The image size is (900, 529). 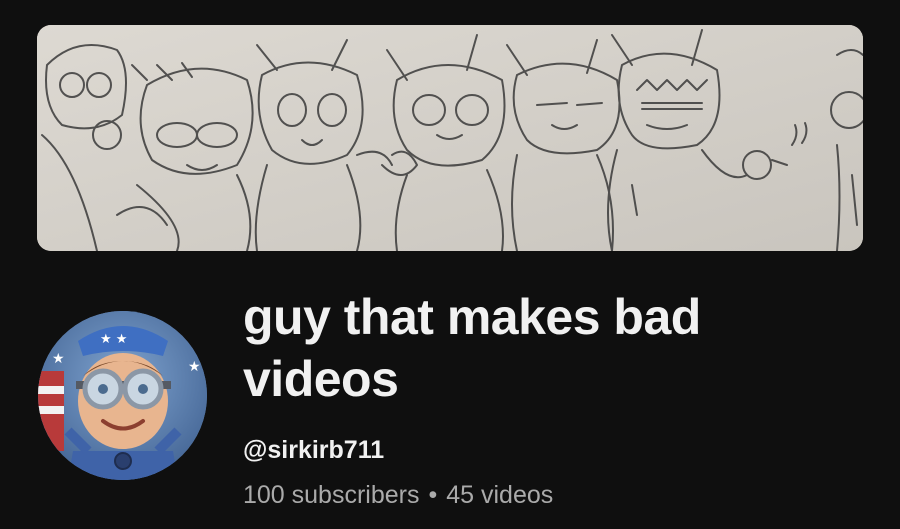 What do you see at coordinates (500, 495) in the screenshot?
I see `video-count: 45 videos` at bounding box center [500, 495].